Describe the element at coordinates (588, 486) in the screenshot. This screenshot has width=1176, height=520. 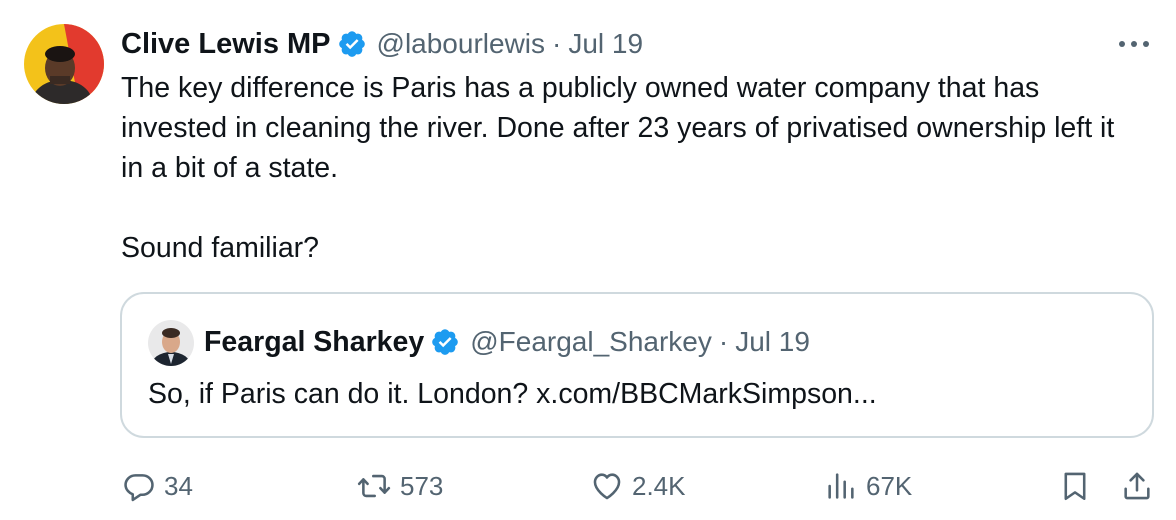
I see `action-bar: 34 573 2.4K 67K` at that location.